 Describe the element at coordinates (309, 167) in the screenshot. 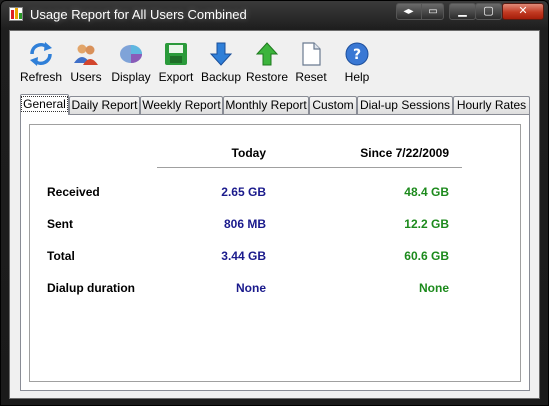

I see `header-divider` at that location.